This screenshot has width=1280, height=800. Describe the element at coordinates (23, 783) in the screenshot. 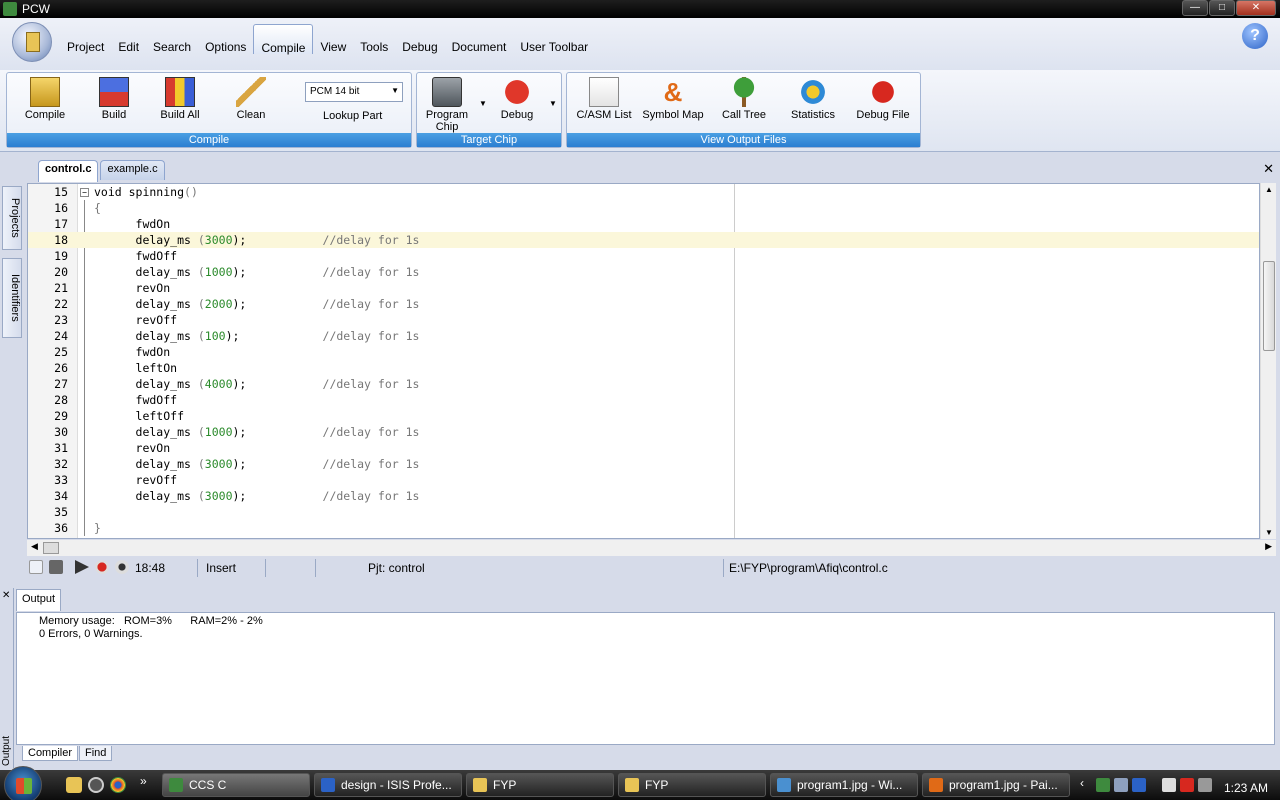

I see `start-button` at that location.